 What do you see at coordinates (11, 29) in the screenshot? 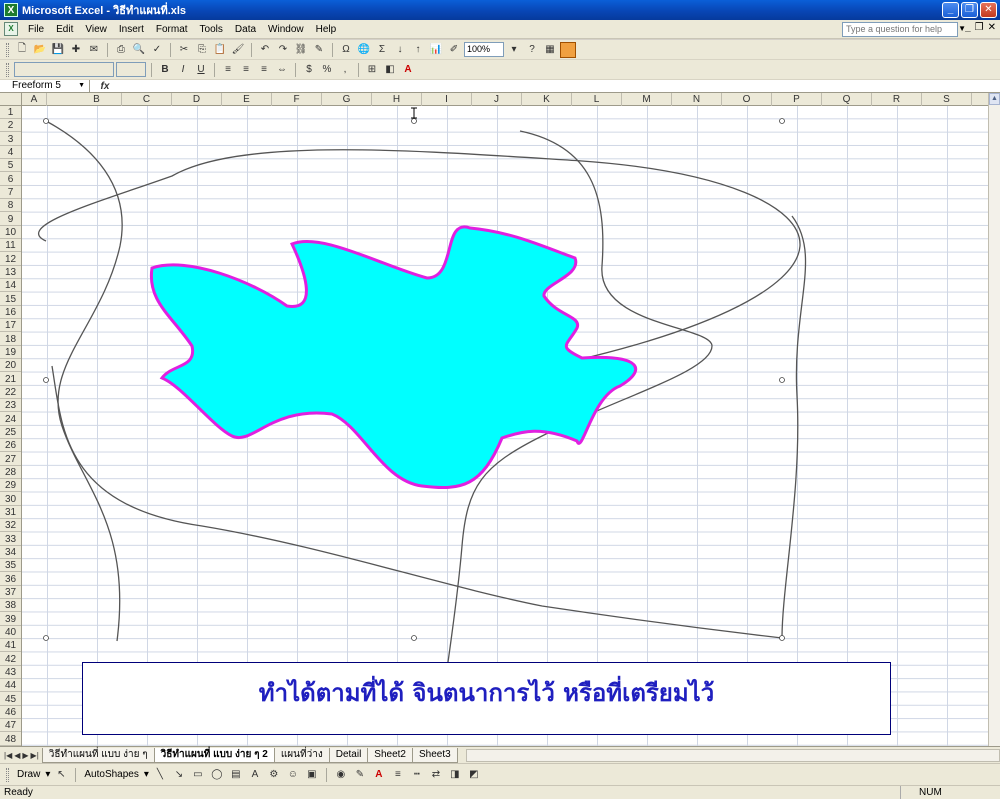
I see `workbook-icon: X` at bounding box center [11, 29].